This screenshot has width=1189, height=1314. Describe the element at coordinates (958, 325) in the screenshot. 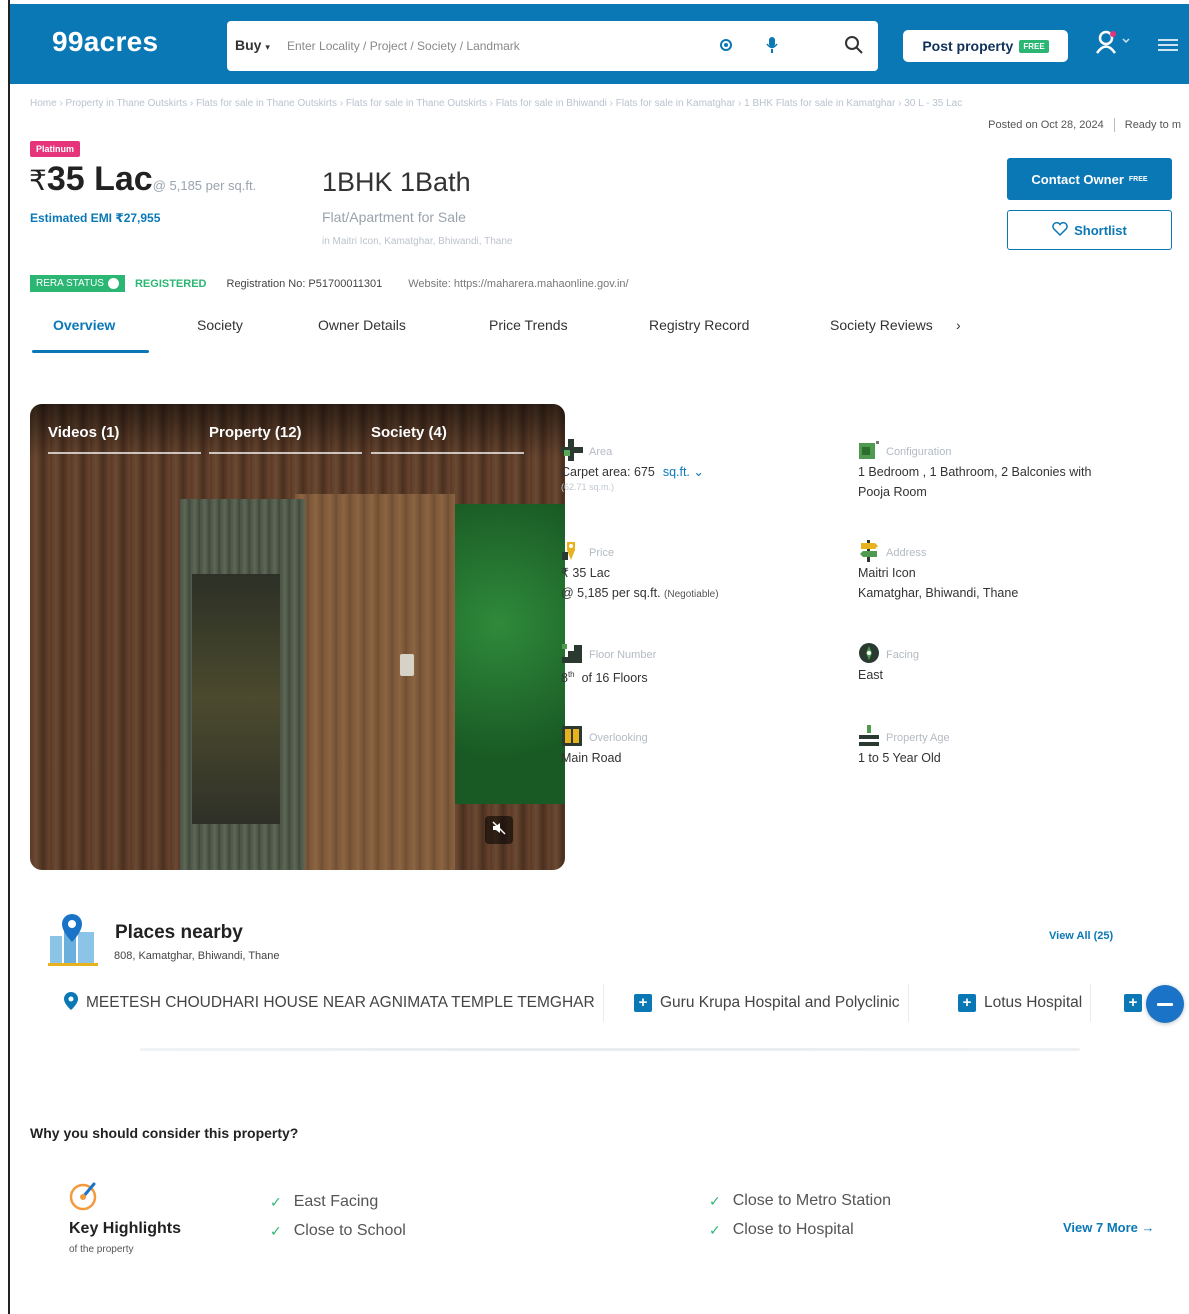

I see `chevron-right-icon: ›` at that location.